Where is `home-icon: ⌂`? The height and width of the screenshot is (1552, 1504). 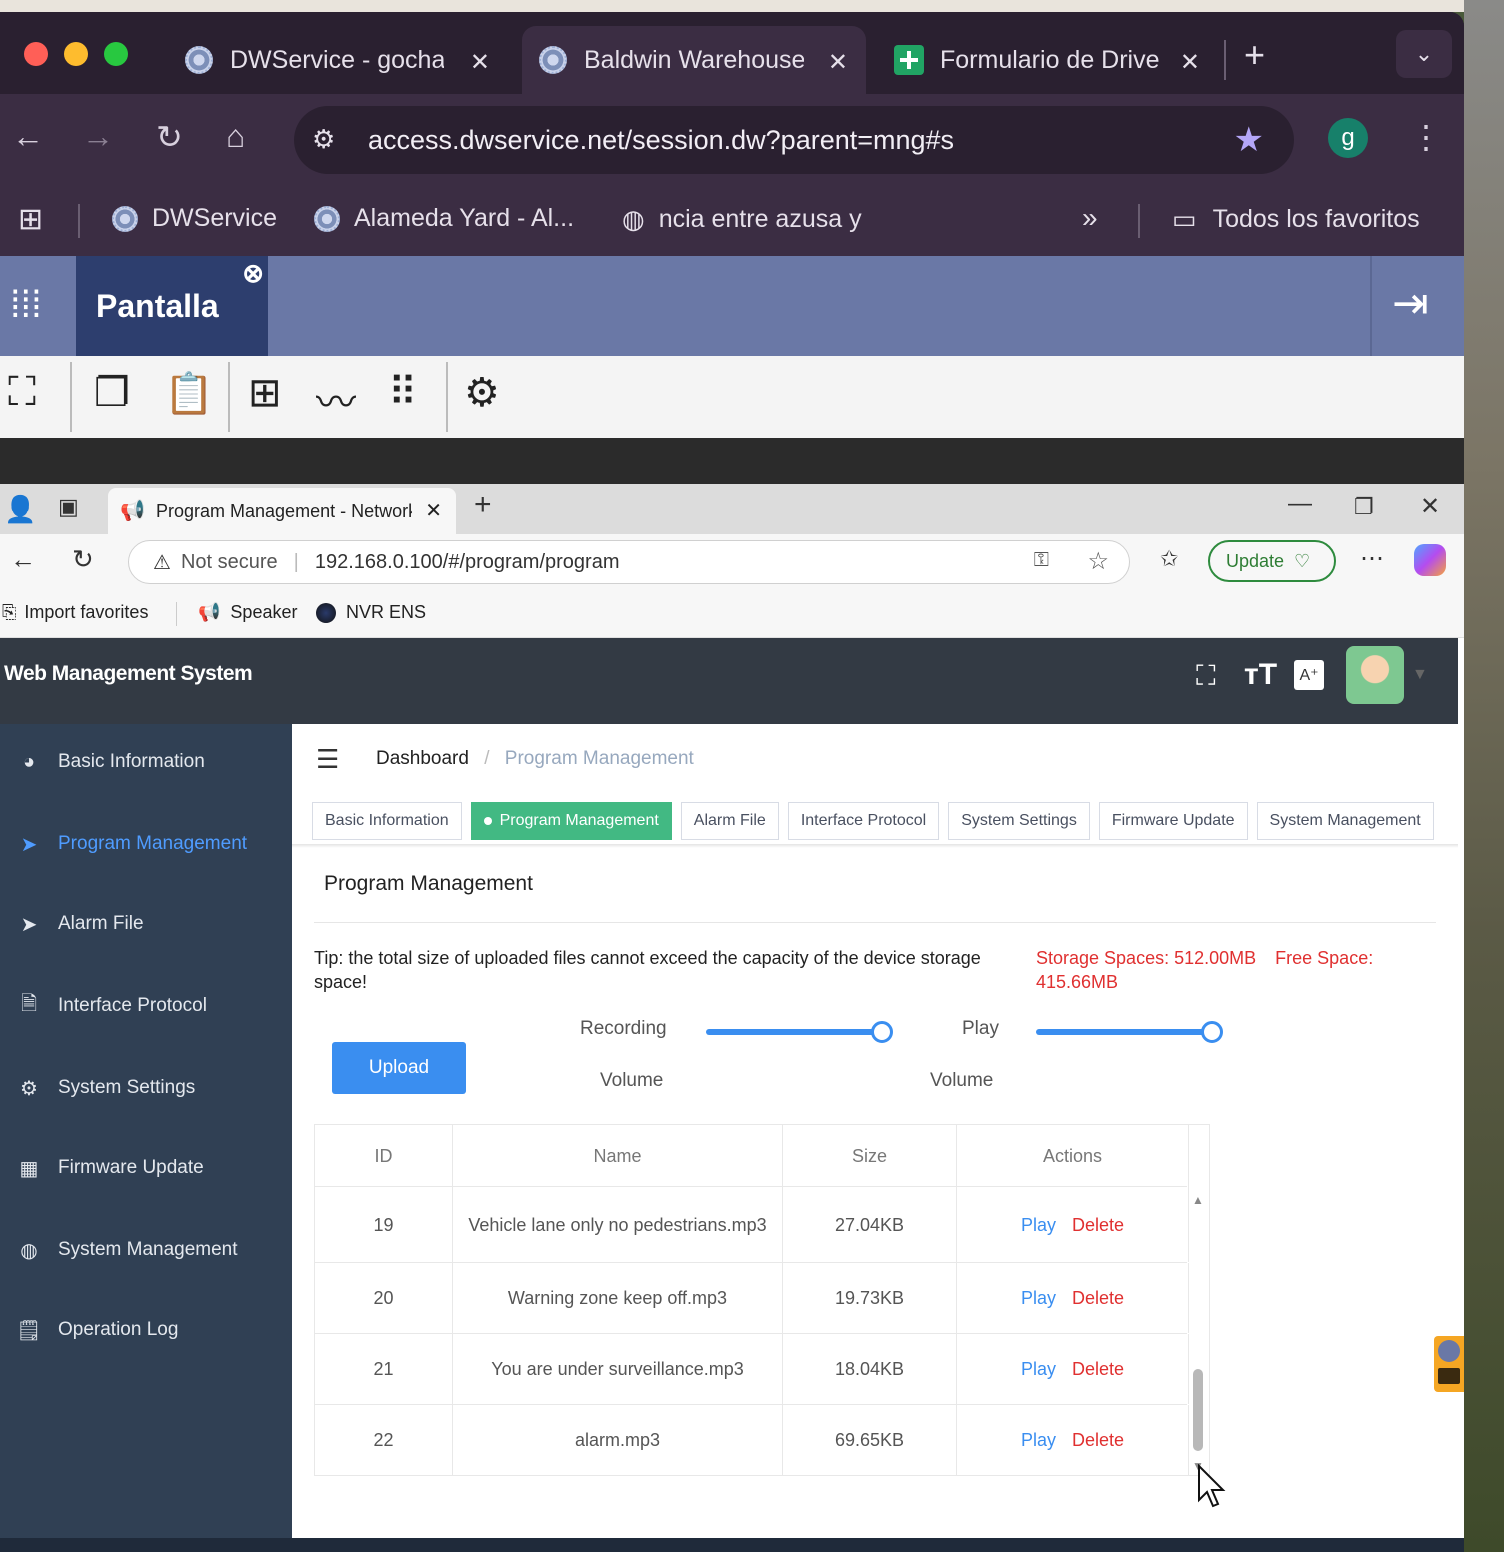 home-icon: ⌂ is located at coordinates (235, 136).